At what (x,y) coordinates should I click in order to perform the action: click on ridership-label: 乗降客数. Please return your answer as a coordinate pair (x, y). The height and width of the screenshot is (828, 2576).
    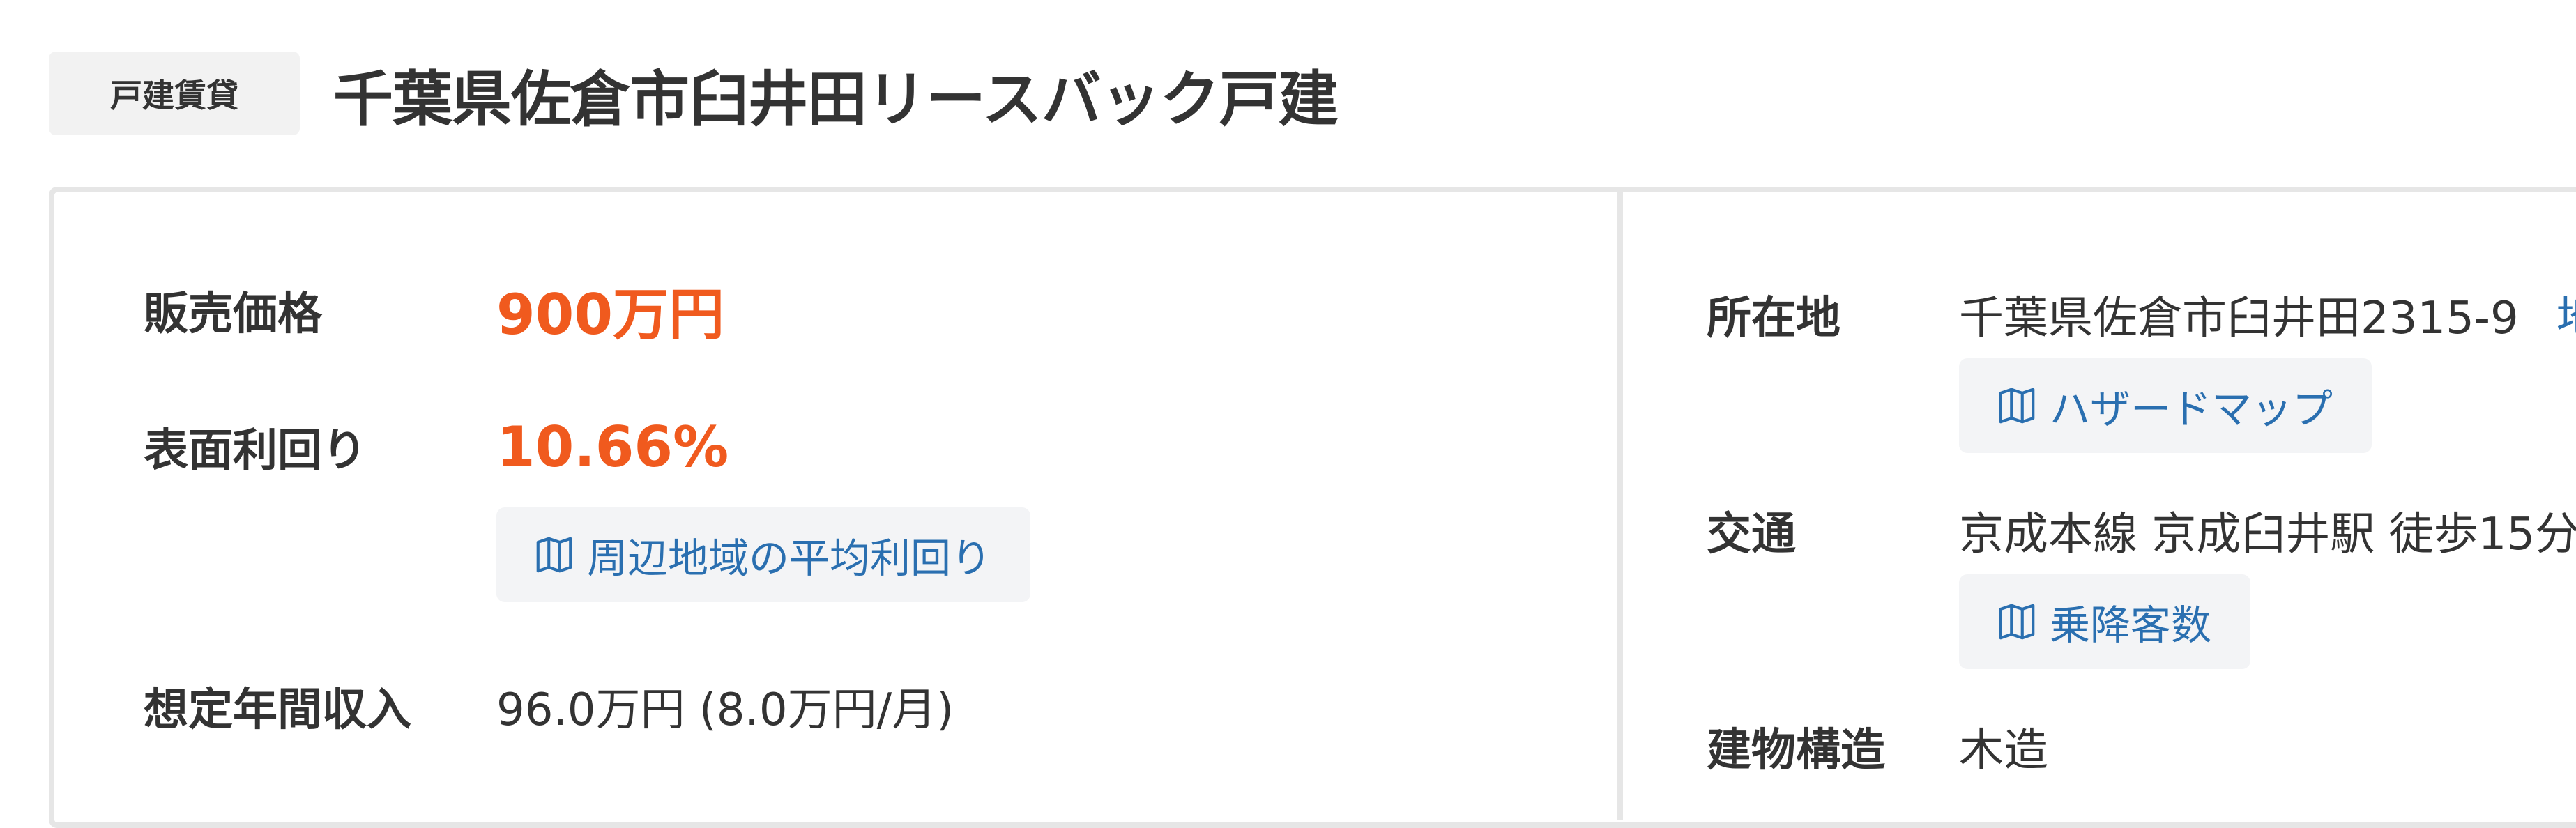
    Looking at the image, I should click on (2131, 625).